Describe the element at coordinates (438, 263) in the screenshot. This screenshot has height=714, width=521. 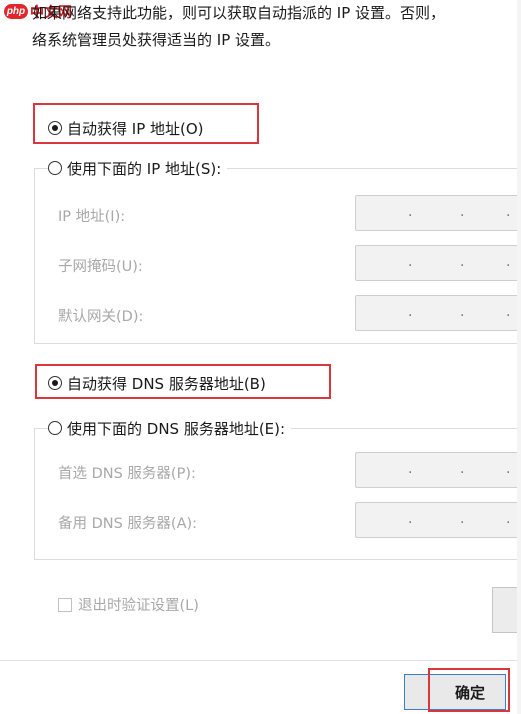
I see `subnet-mask-input: . . .` at that location.